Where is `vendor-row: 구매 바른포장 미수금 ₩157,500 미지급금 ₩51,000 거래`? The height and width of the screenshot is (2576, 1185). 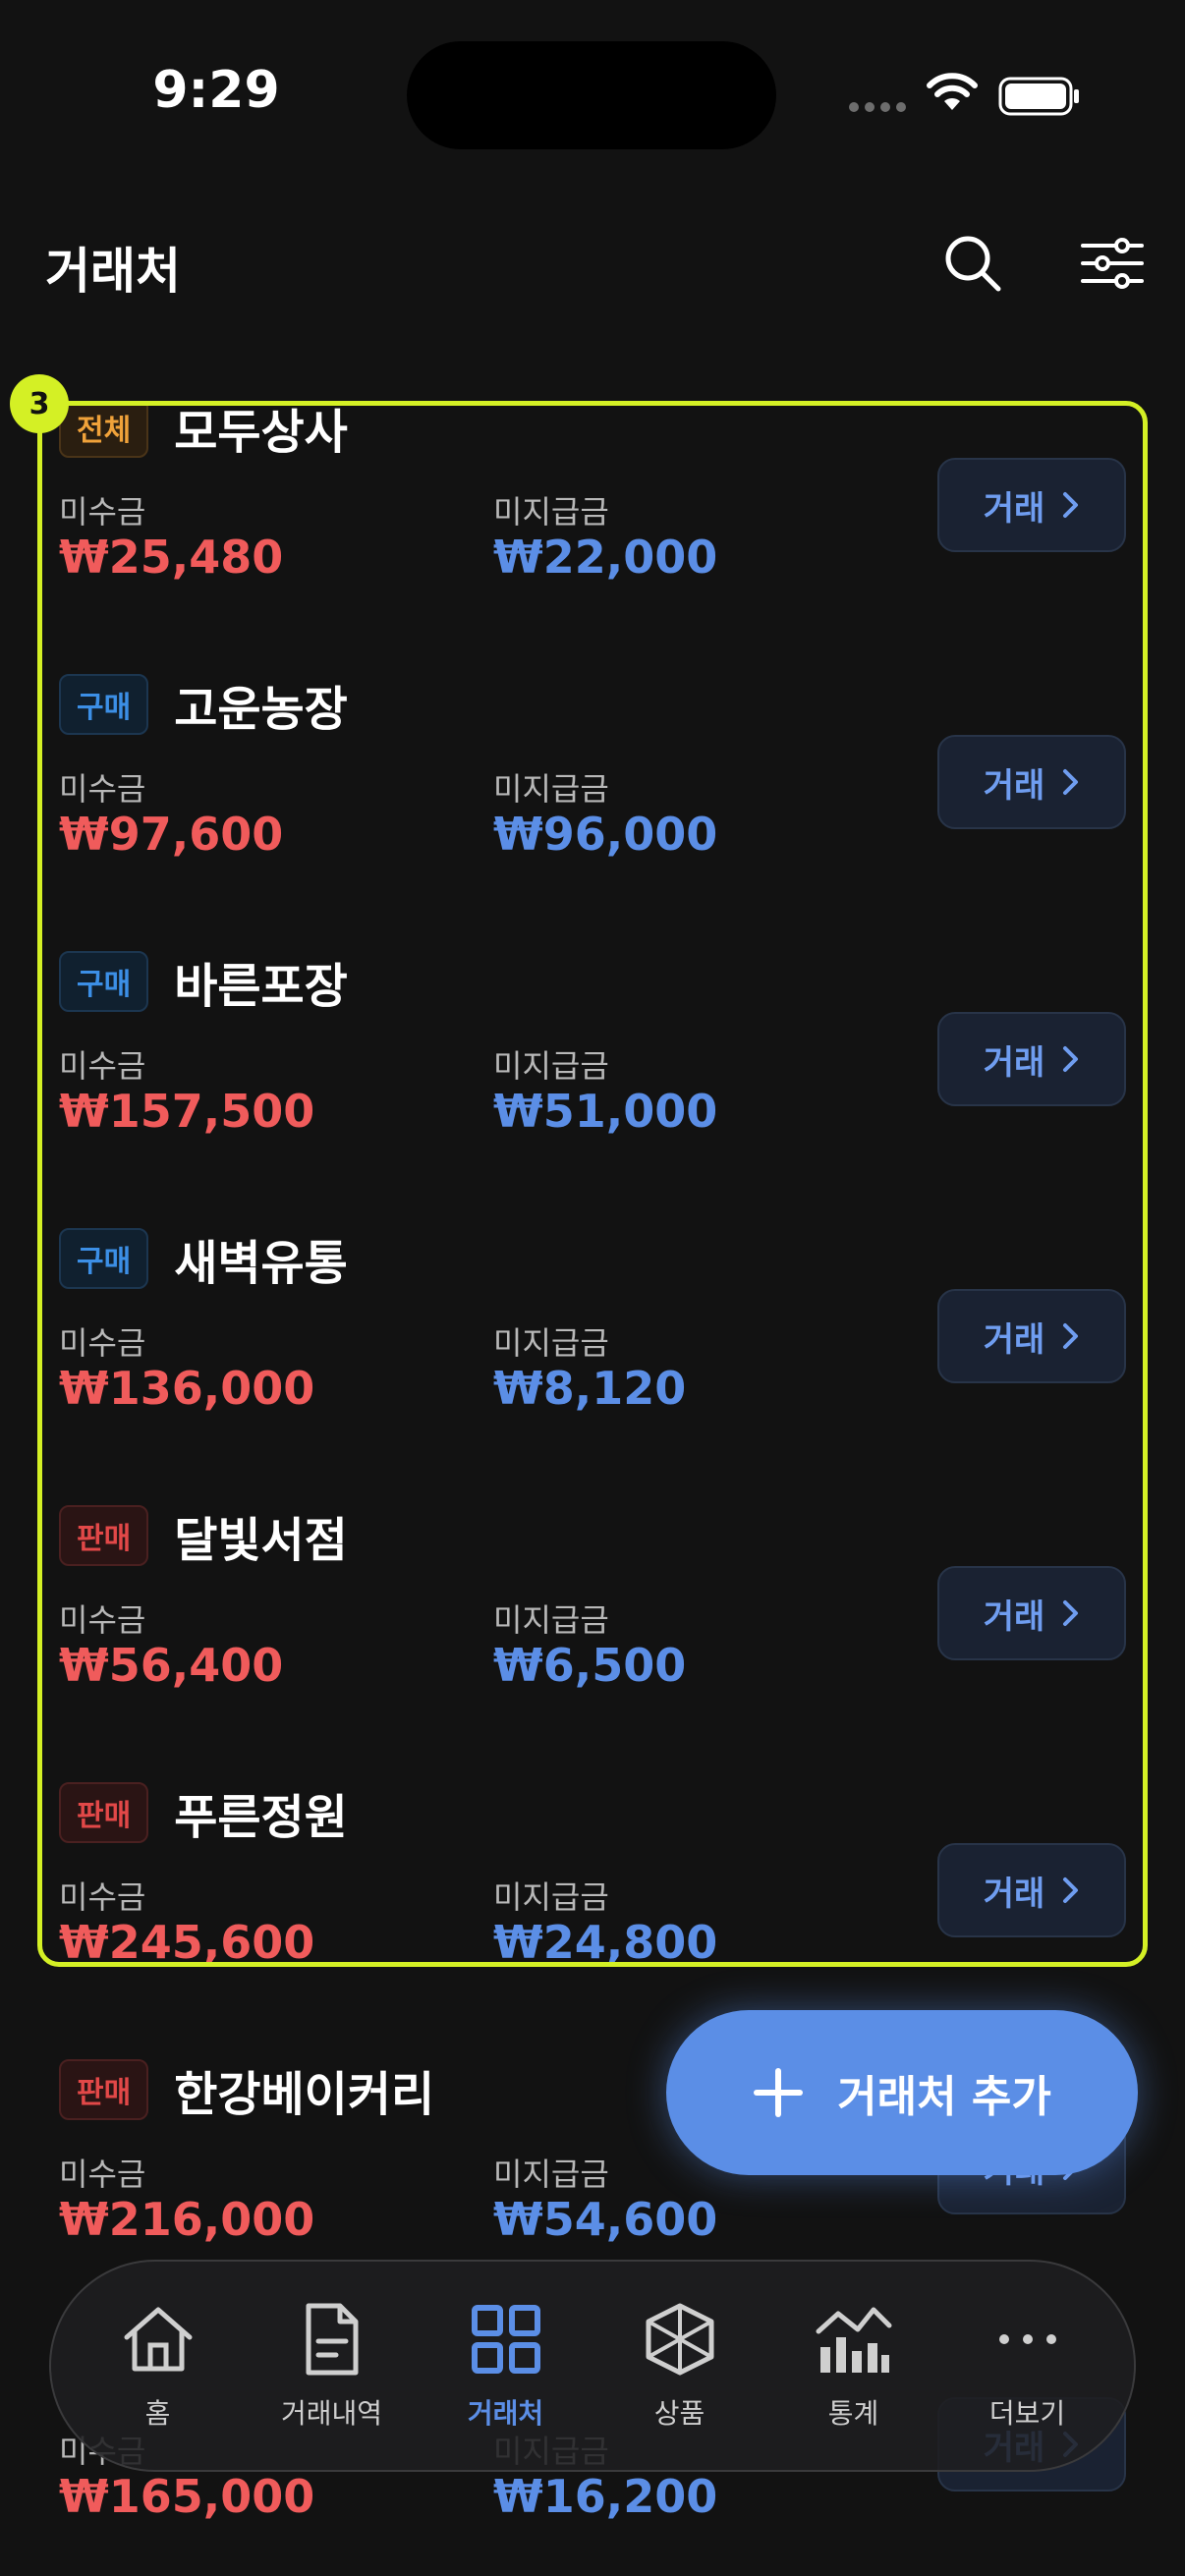
vendor-row: 구매 바른포장 미수금 ₩157,500 미지급금 ₩51,000 거래 is located at coordinates (592, 1073).